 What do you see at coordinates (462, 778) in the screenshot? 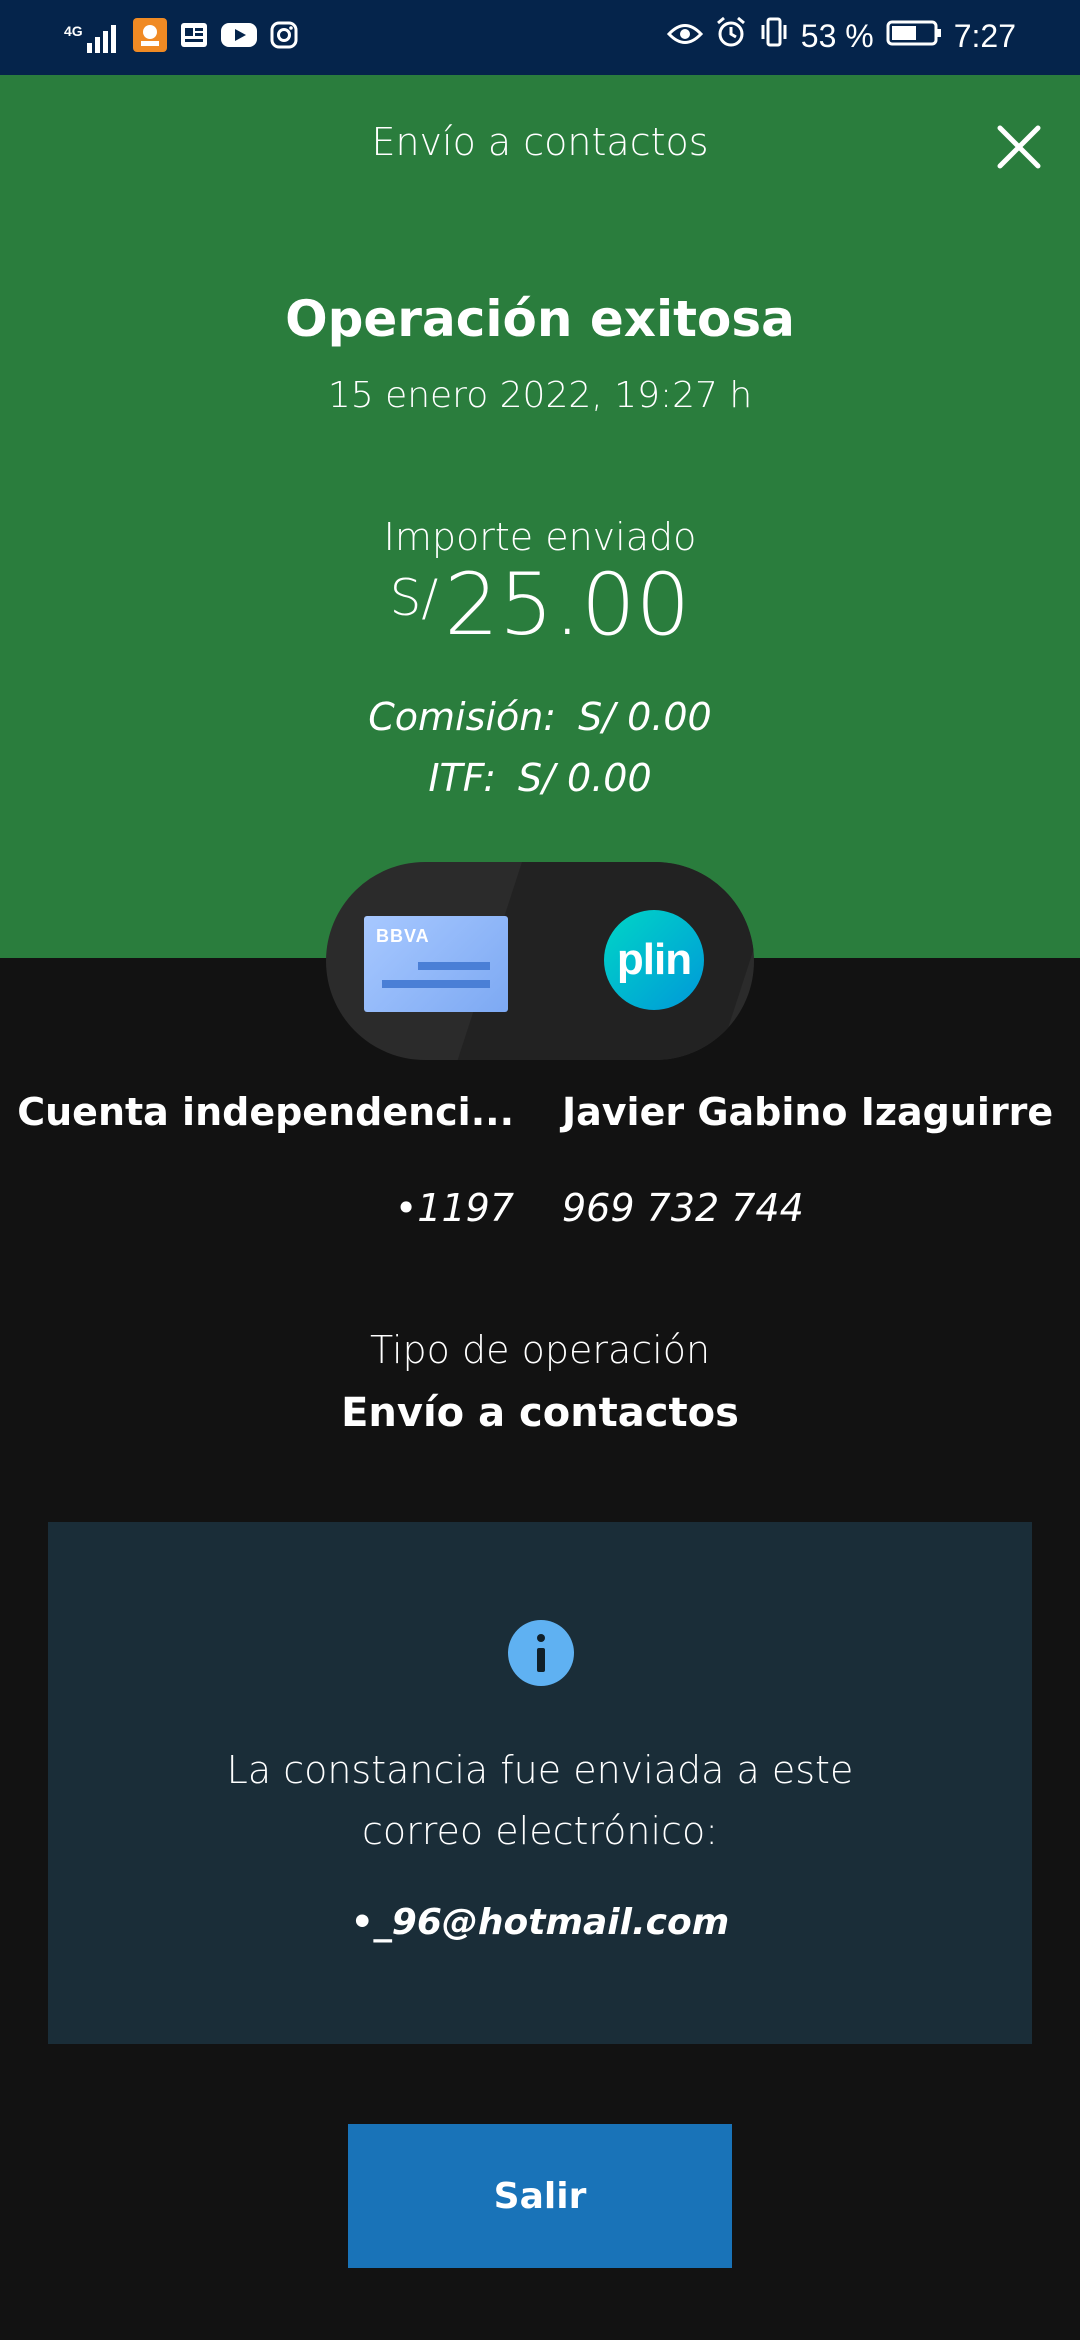
I see `itf-label: ITF:` at bounding box center [462, 778].